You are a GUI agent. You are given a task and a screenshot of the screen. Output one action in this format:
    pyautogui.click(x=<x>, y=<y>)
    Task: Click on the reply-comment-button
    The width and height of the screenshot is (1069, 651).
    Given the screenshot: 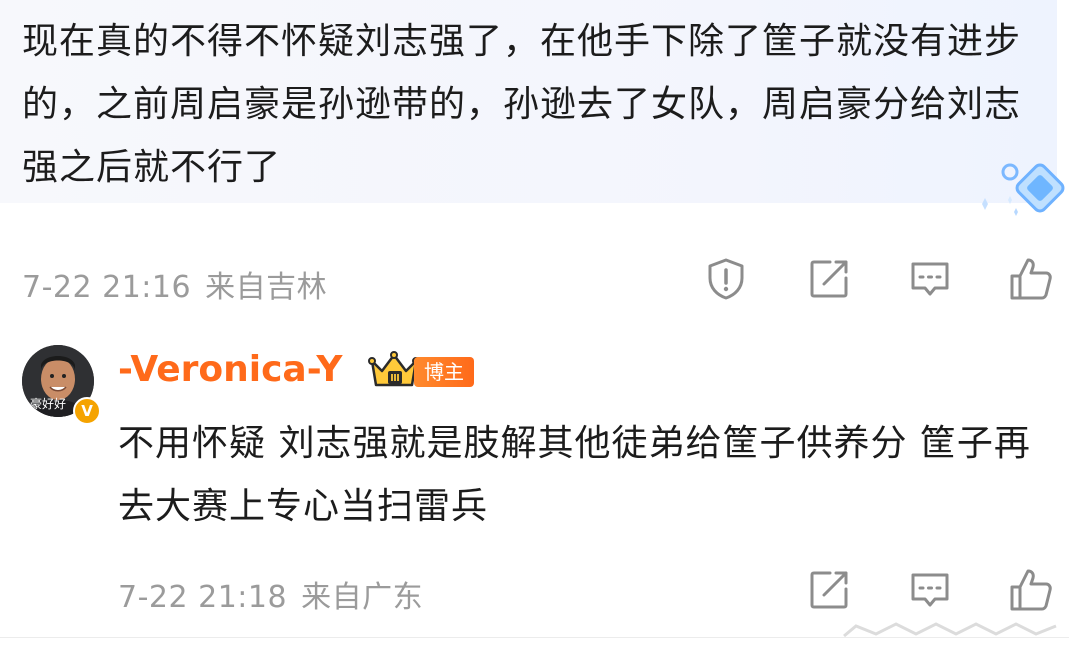 What is the action you would take?
    pyautogui.click(x=930, y=590)
    